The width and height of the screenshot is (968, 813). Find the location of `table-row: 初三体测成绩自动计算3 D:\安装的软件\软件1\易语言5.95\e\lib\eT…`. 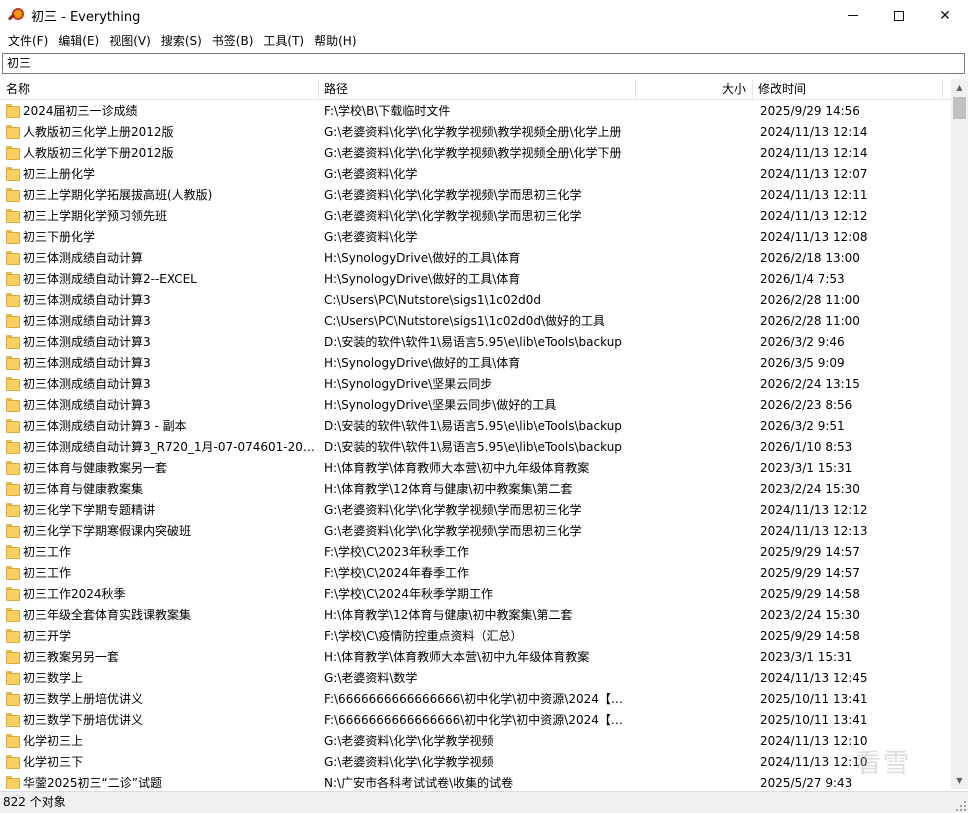

table-row: 初三体测成绩自动计算3 D:\安装的软件\软件1\易语言5.95\e\lib\eT… is located at coordinates (475, 342).